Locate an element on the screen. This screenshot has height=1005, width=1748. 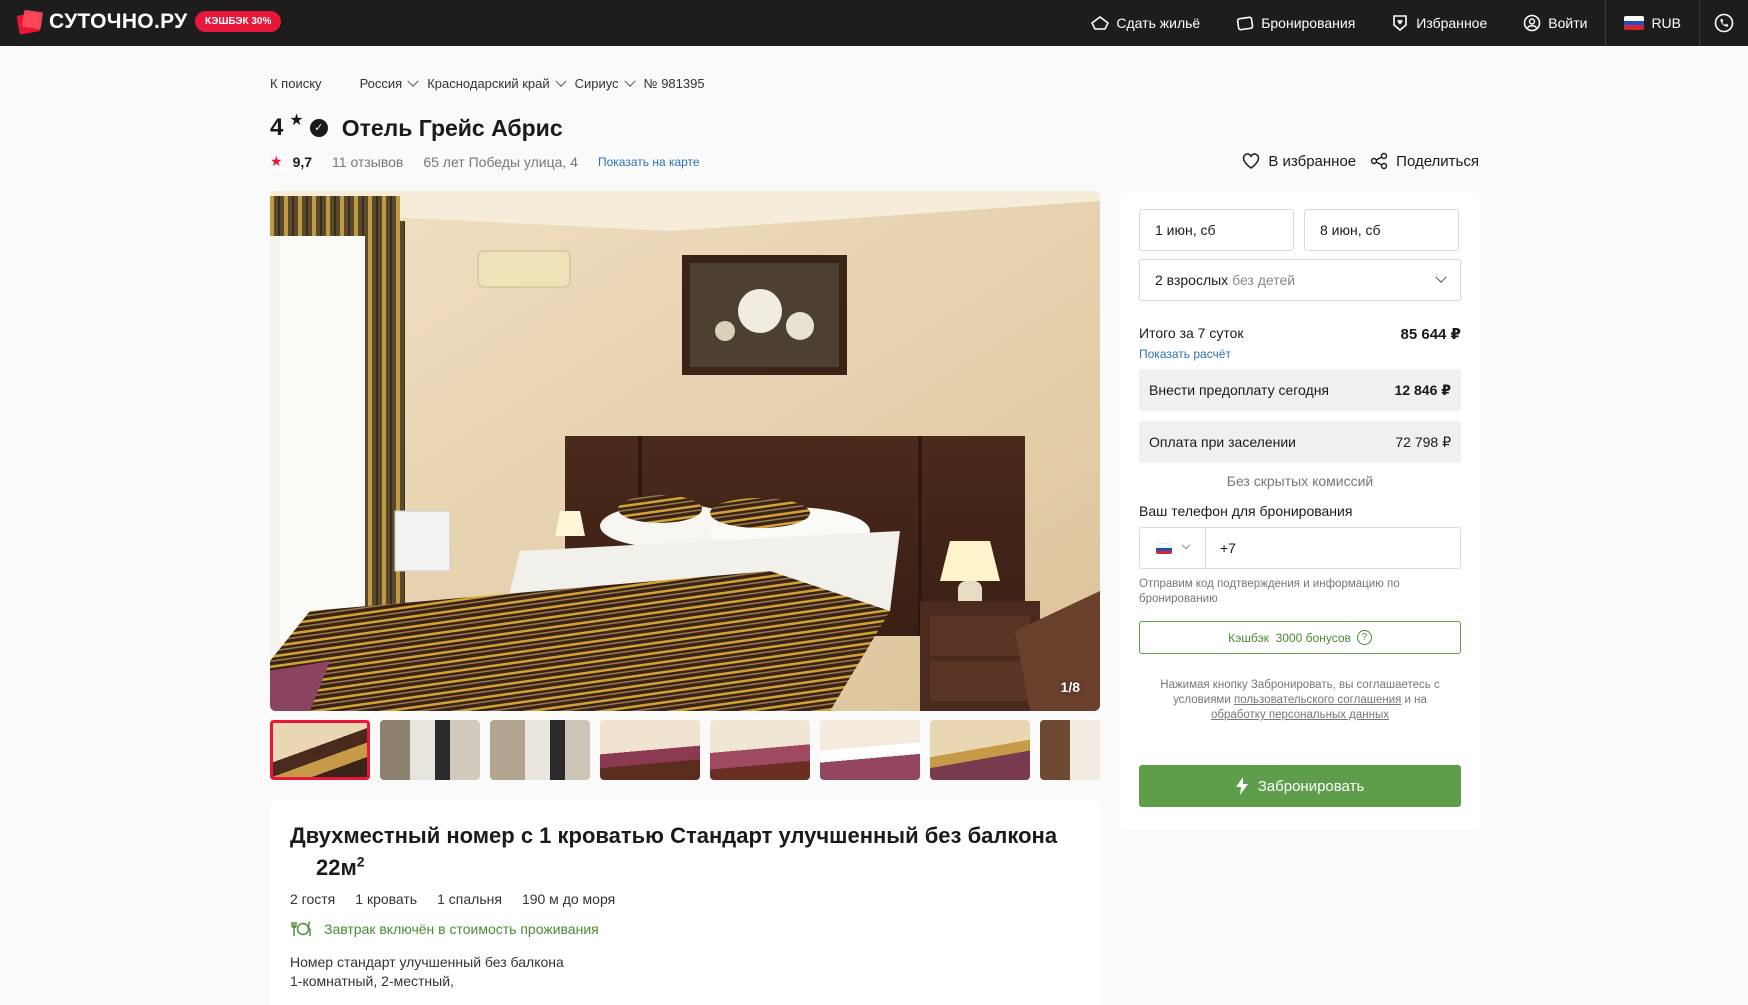
logo-text: СУТОЧНО.РУ is located at coordinates (118, 21).